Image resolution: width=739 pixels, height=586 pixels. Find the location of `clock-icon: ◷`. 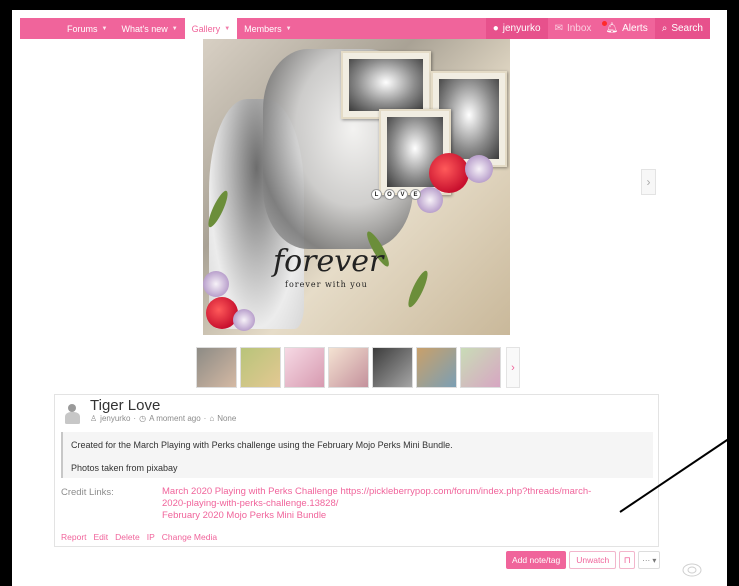

clock-icon: ◷ is located at coordinates (143, 418).